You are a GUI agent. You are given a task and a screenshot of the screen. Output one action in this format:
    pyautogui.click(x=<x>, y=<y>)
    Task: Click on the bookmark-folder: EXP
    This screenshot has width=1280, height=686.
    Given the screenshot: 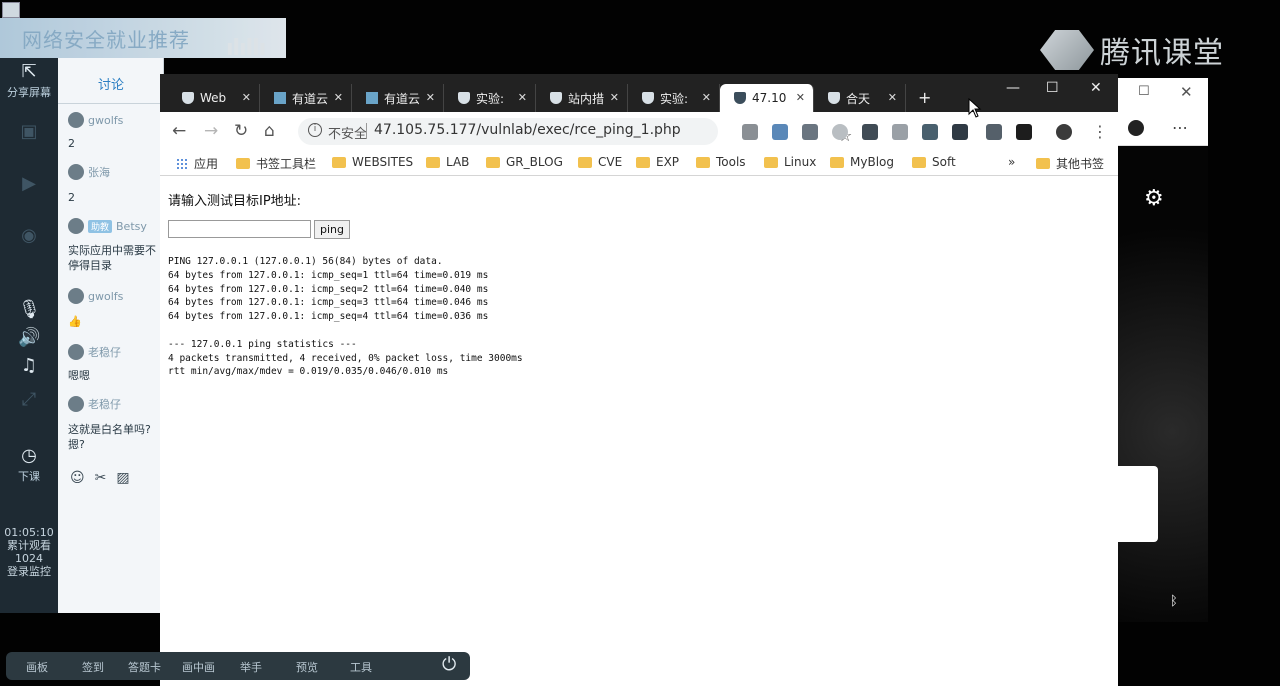 What is the action you would take?
    pyautogui.click(x=657, y=162)
    